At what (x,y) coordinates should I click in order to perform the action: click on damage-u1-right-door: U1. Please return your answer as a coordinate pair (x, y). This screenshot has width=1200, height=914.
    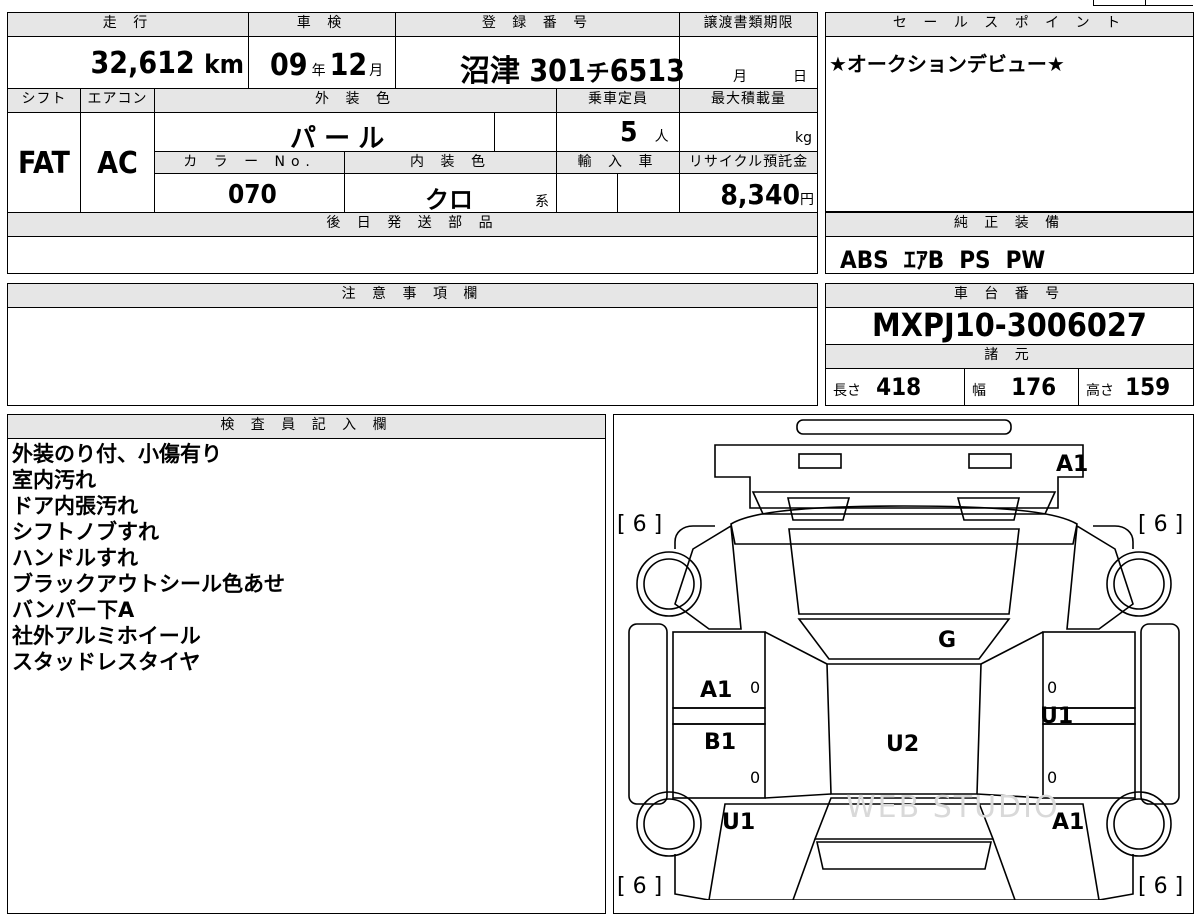
    Looking at the image, I should click on (1057, 716).